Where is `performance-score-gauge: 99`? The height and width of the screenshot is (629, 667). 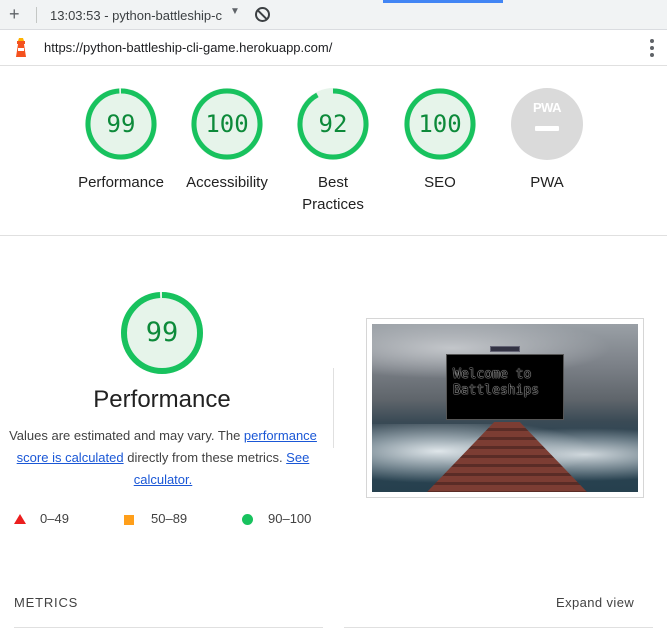
performance-score-gauge: 99 is located at coordinates (162, 333).